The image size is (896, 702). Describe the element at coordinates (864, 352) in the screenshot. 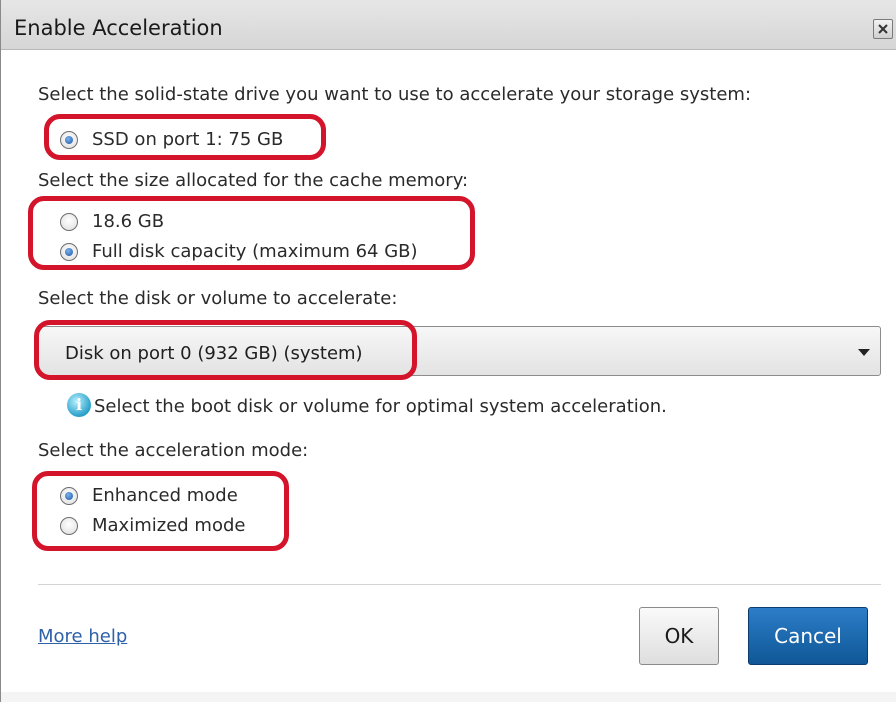

I see `chevron-down-icon` at that location.